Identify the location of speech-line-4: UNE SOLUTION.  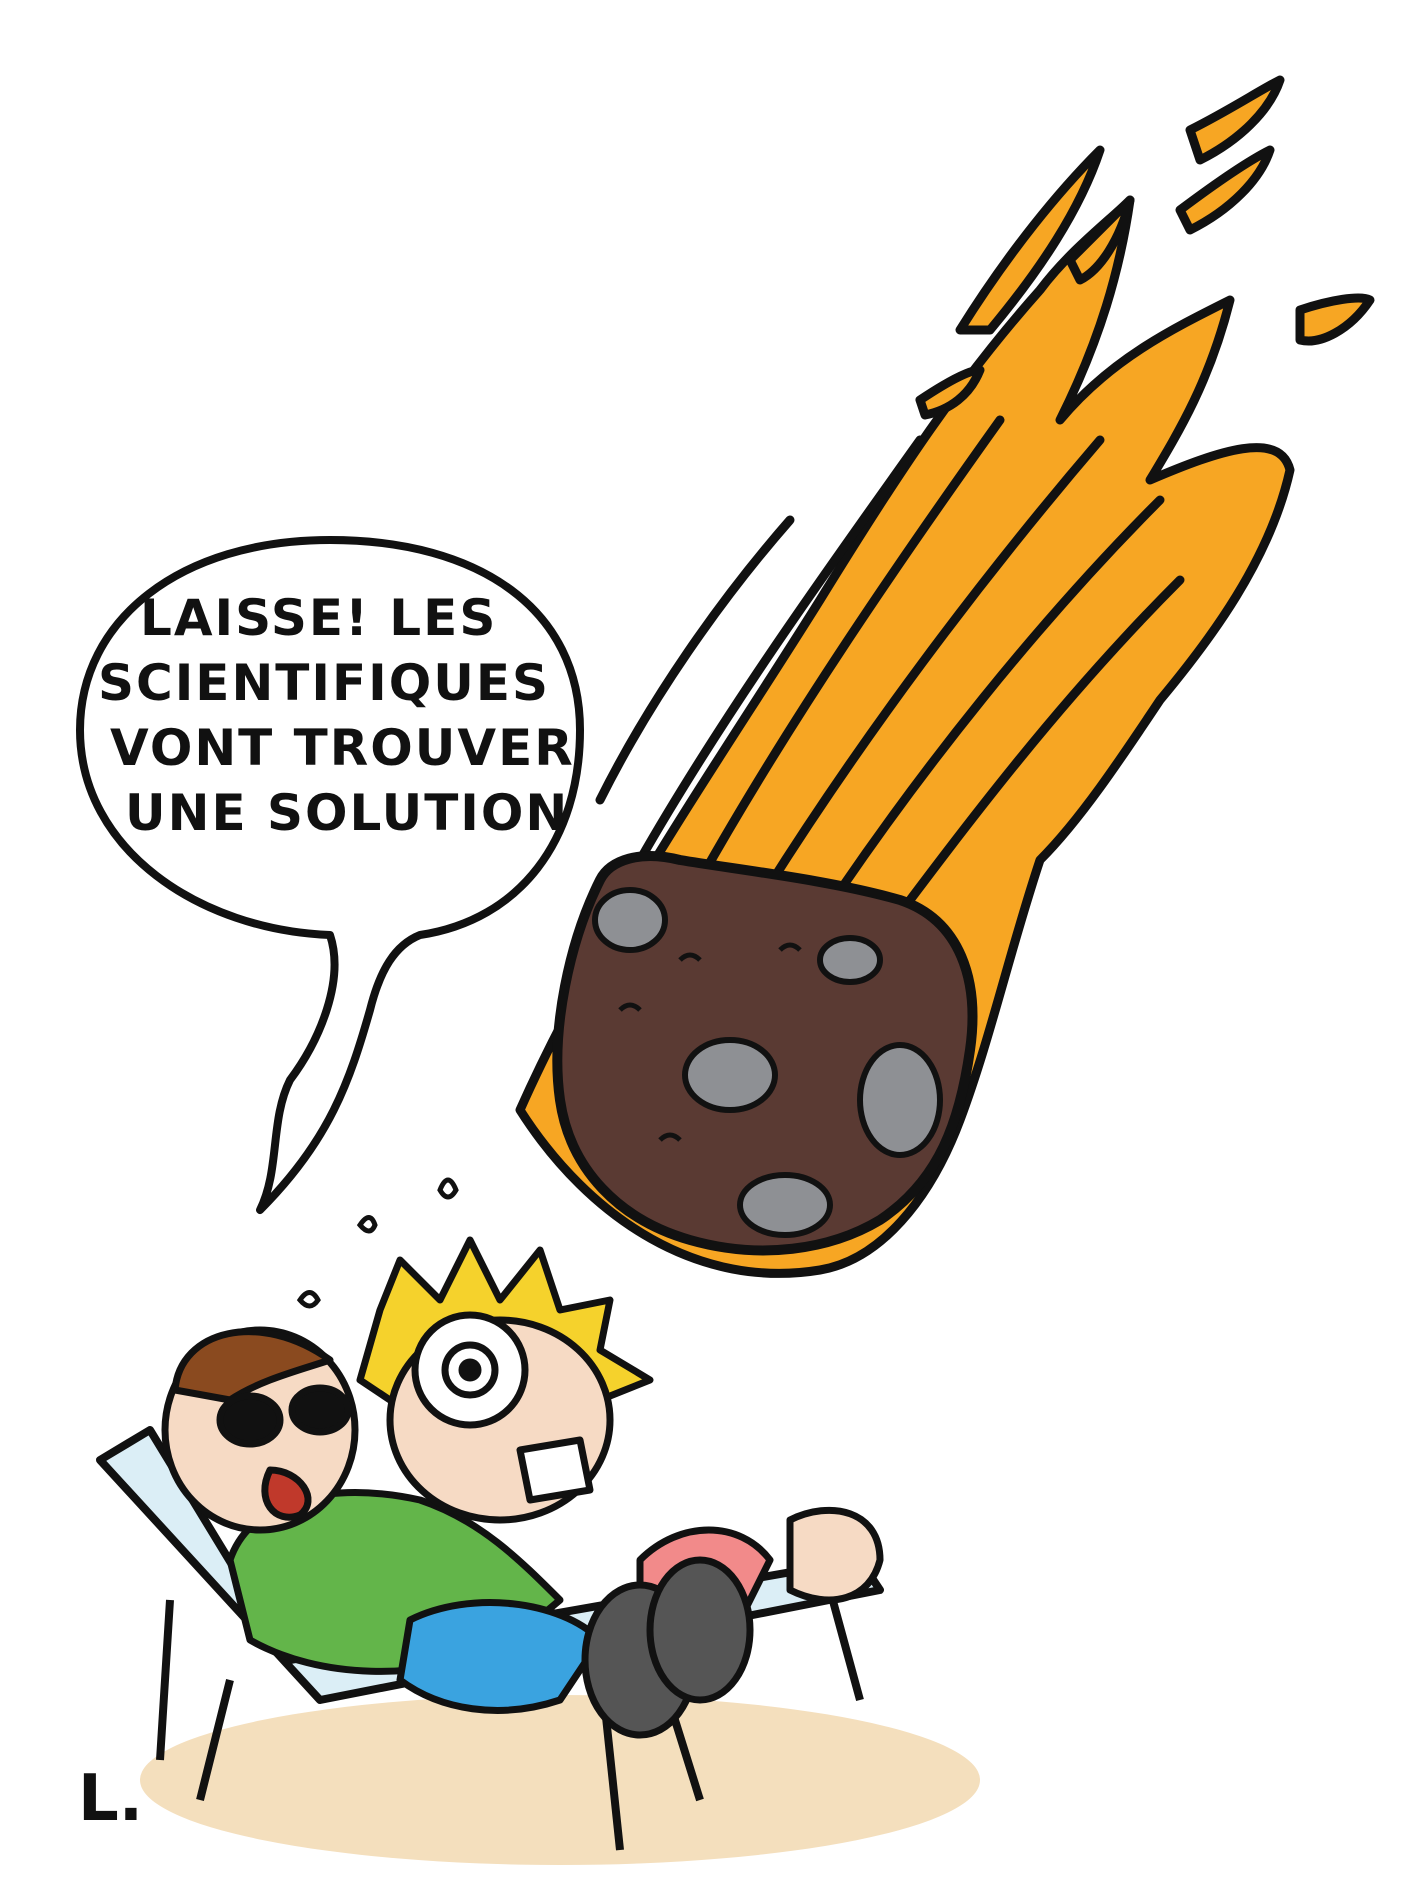
(347, 813).